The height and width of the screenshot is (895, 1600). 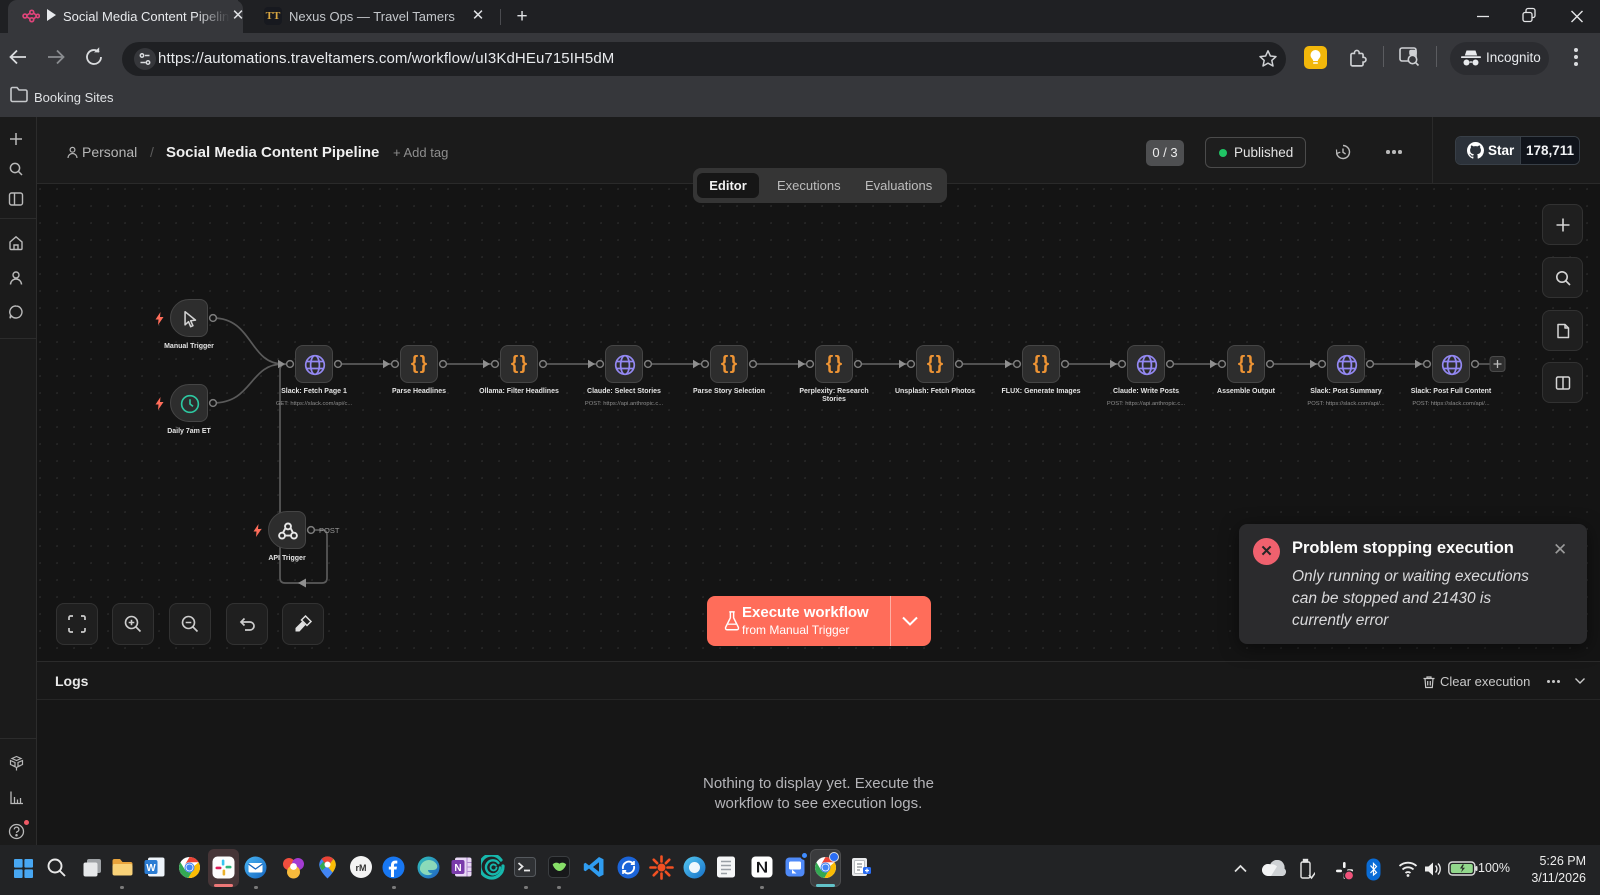 I want to click on svg-text: rM, so click(x=360, y=868).